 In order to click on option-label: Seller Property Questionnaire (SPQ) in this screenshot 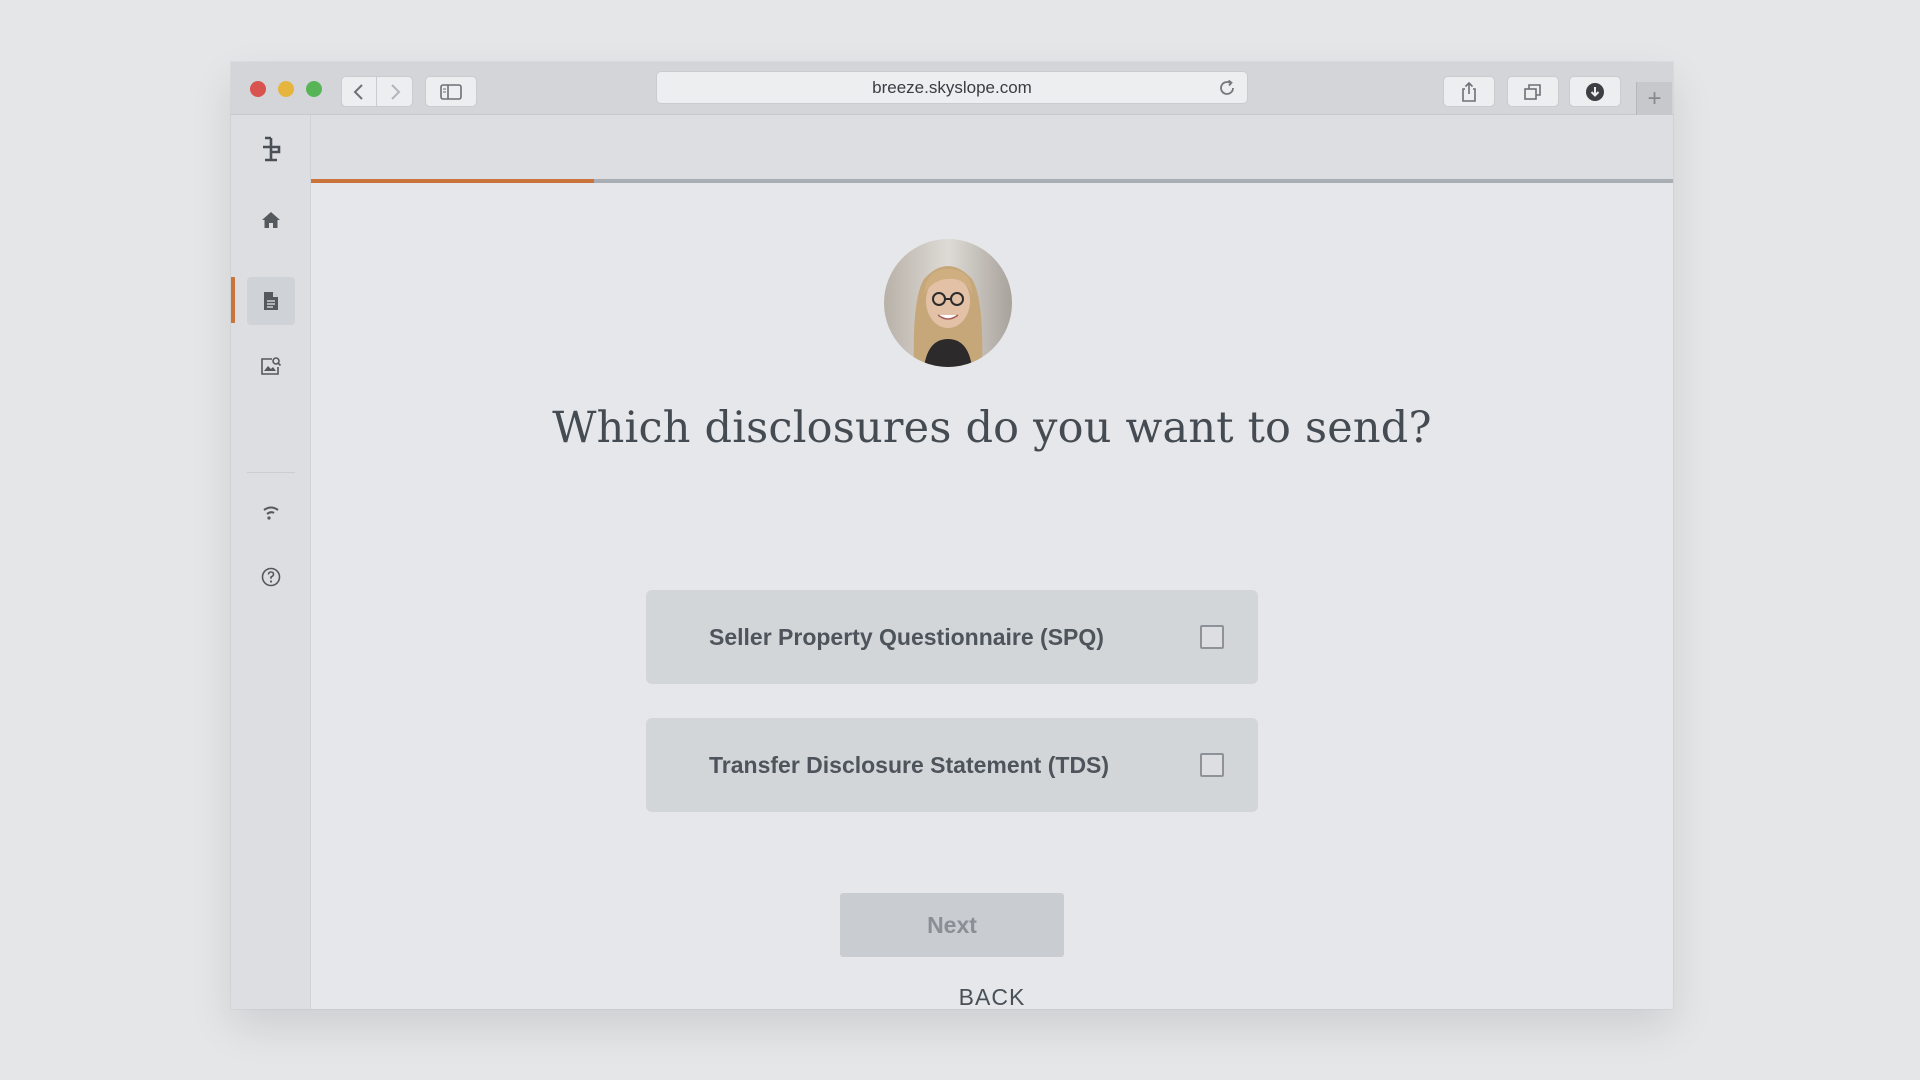, I will do `click(906, 636)`.